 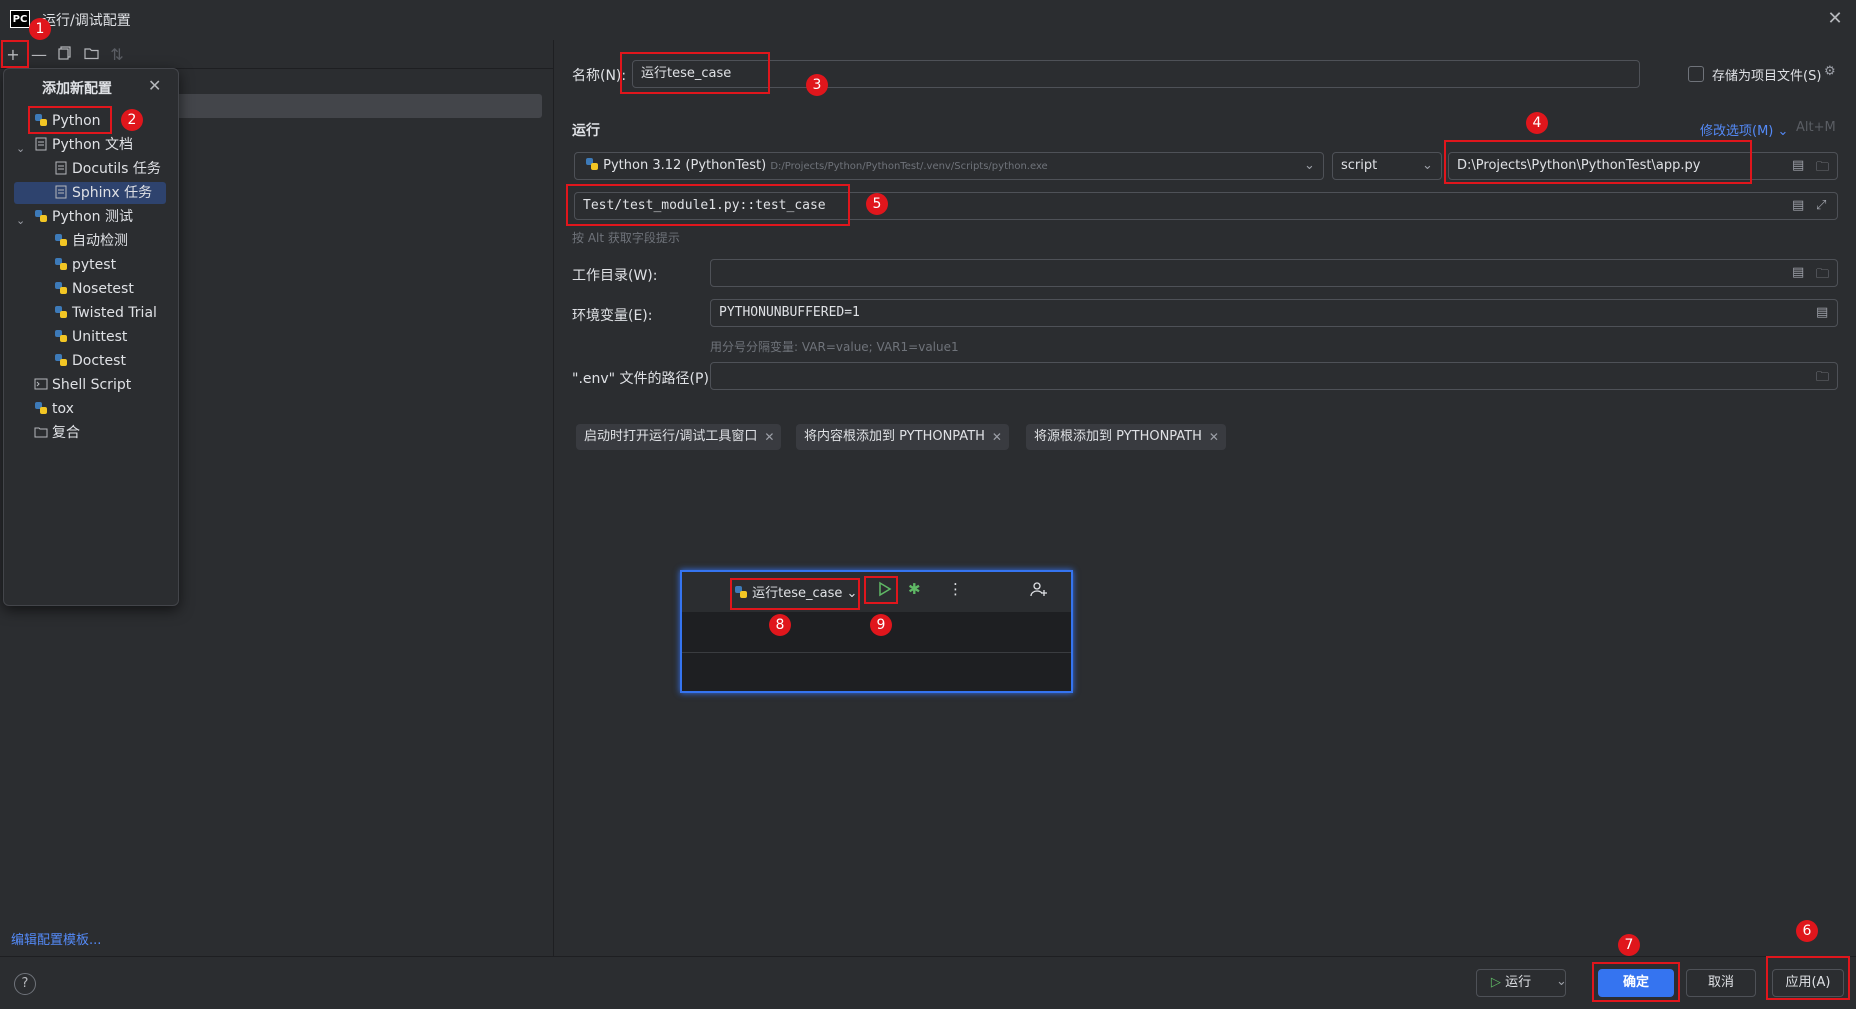 What do you see at coordinates (780, 625) in the screenshot?
I see `annotation-badge-8: 8` at bounding box center [780, 625].